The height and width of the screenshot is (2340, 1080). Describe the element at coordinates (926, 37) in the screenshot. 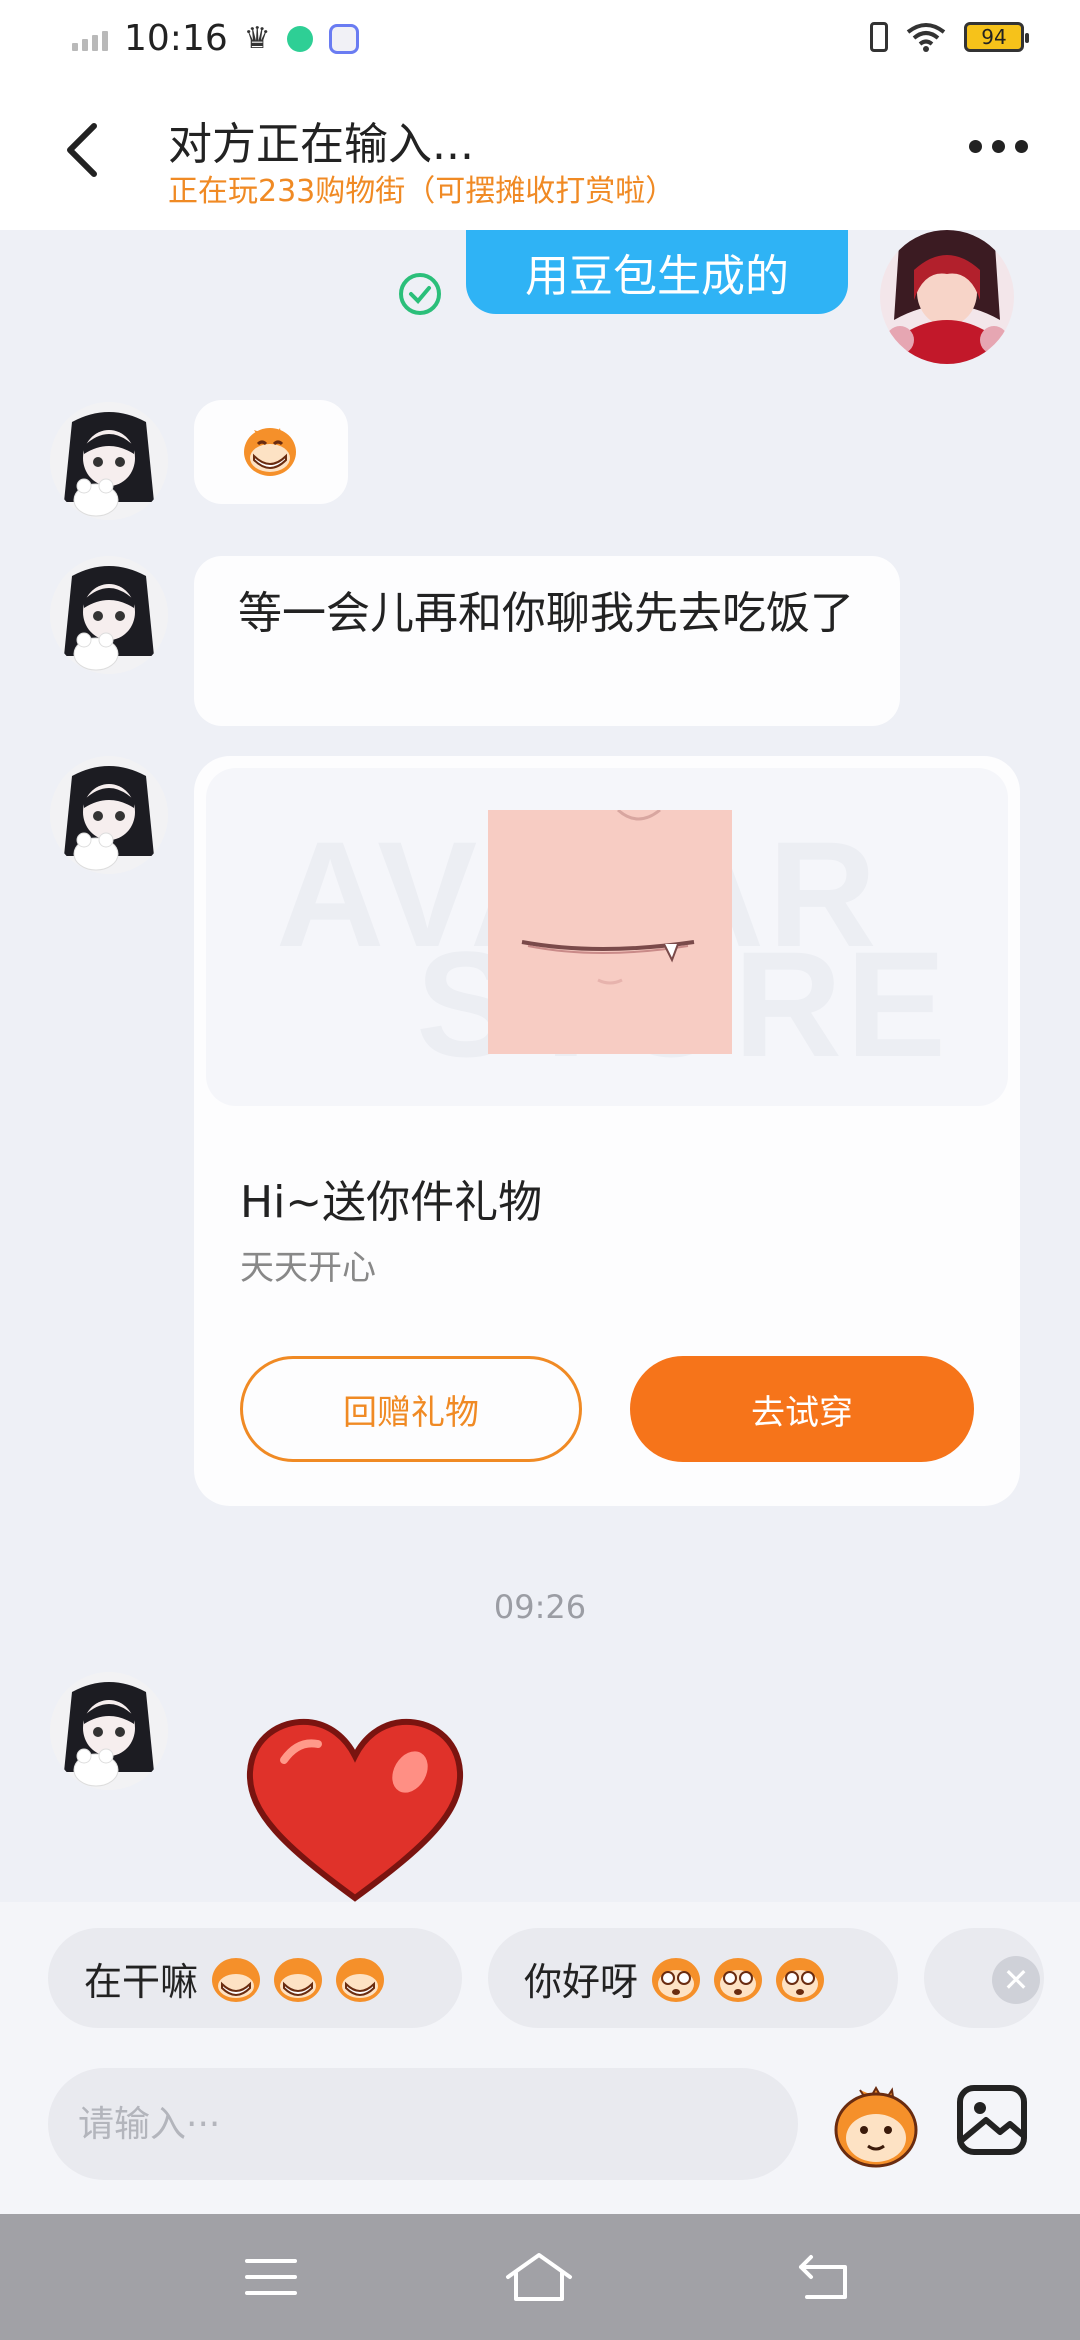

I see `wifi-icon` at that location.